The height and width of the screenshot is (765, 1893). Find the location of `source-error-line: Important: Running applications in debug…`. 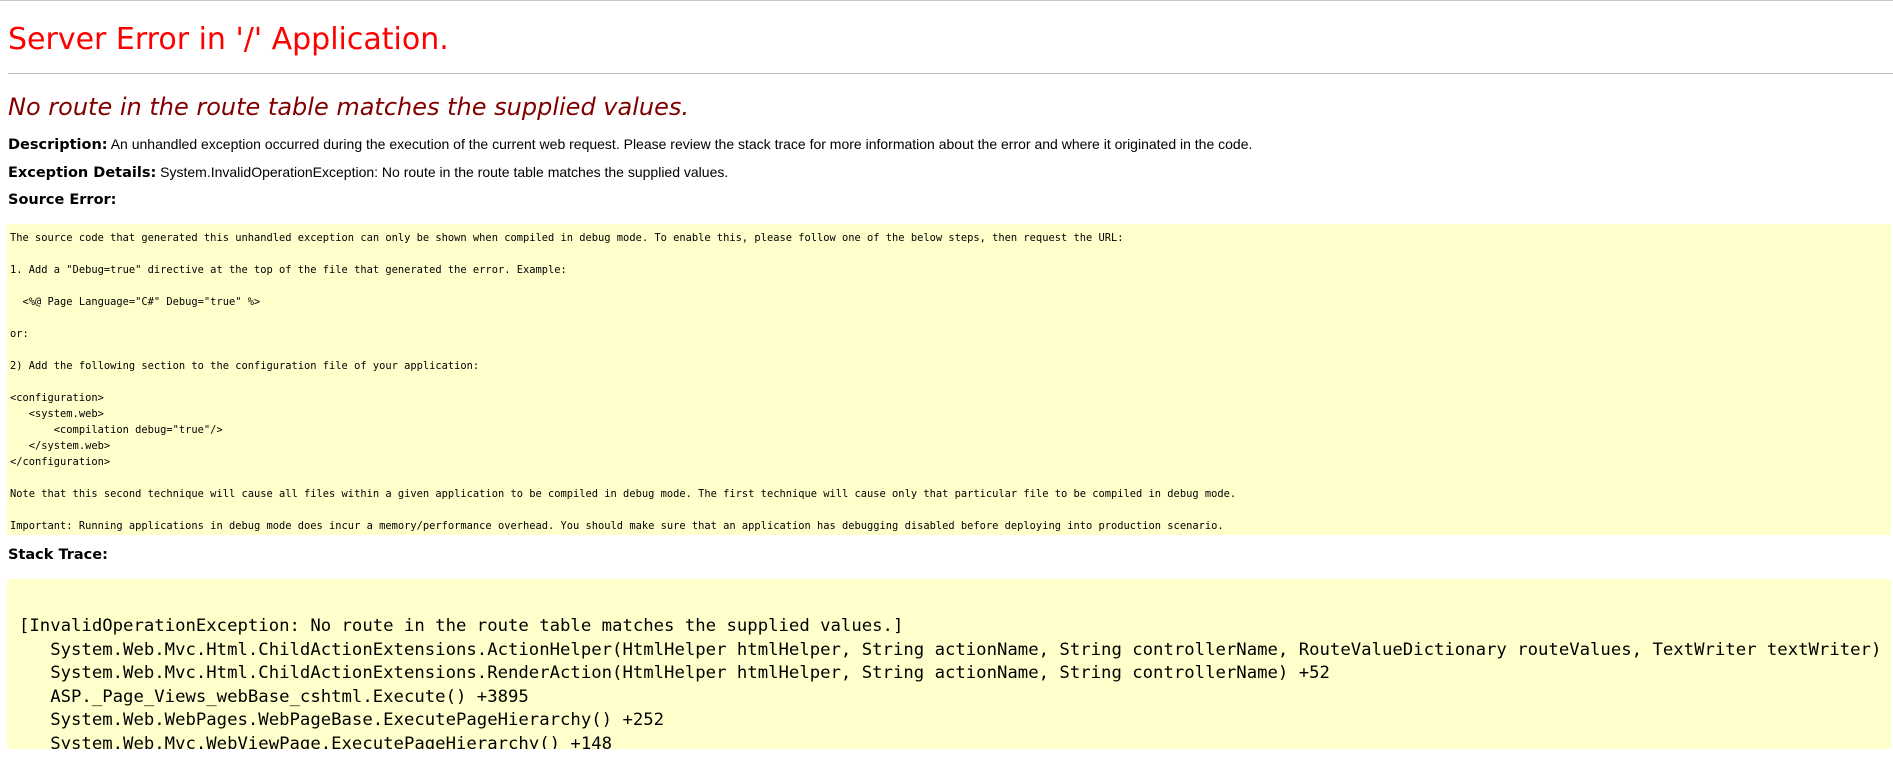

source-error-line: Important: Running applications in debug… is located at coordinates (617, 526).